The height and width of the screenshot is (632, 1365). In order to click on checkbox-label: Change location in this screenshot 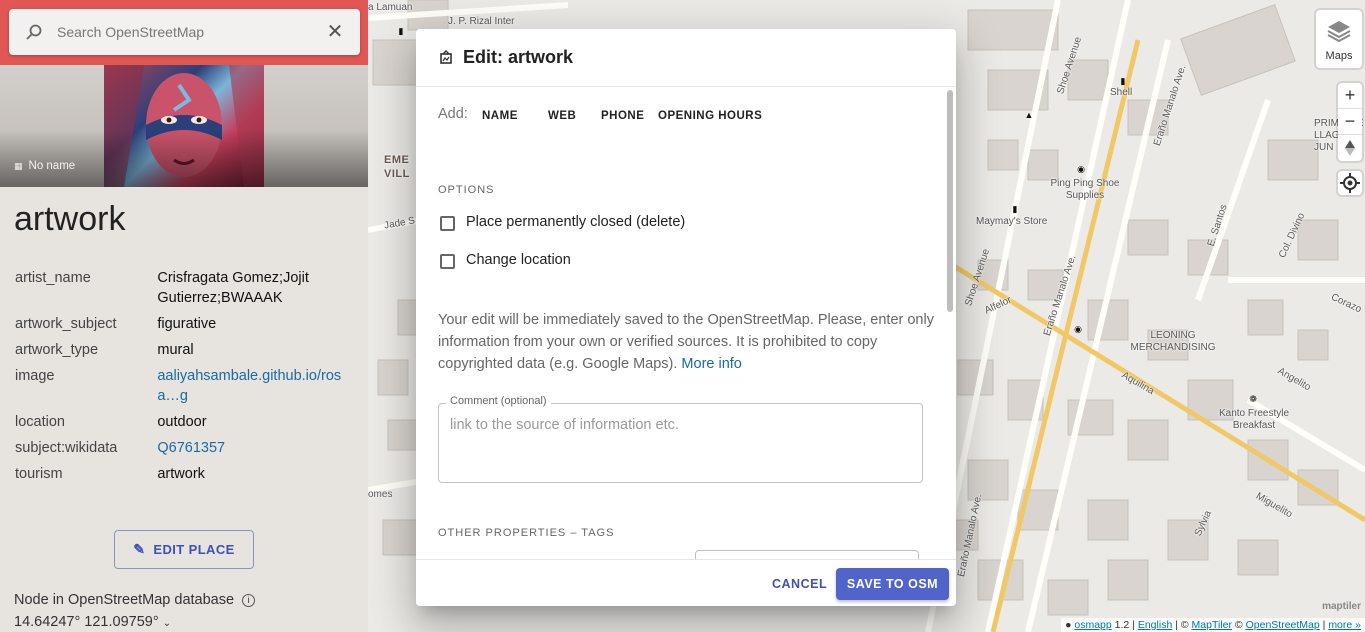, I will do `click(518, 260)`.